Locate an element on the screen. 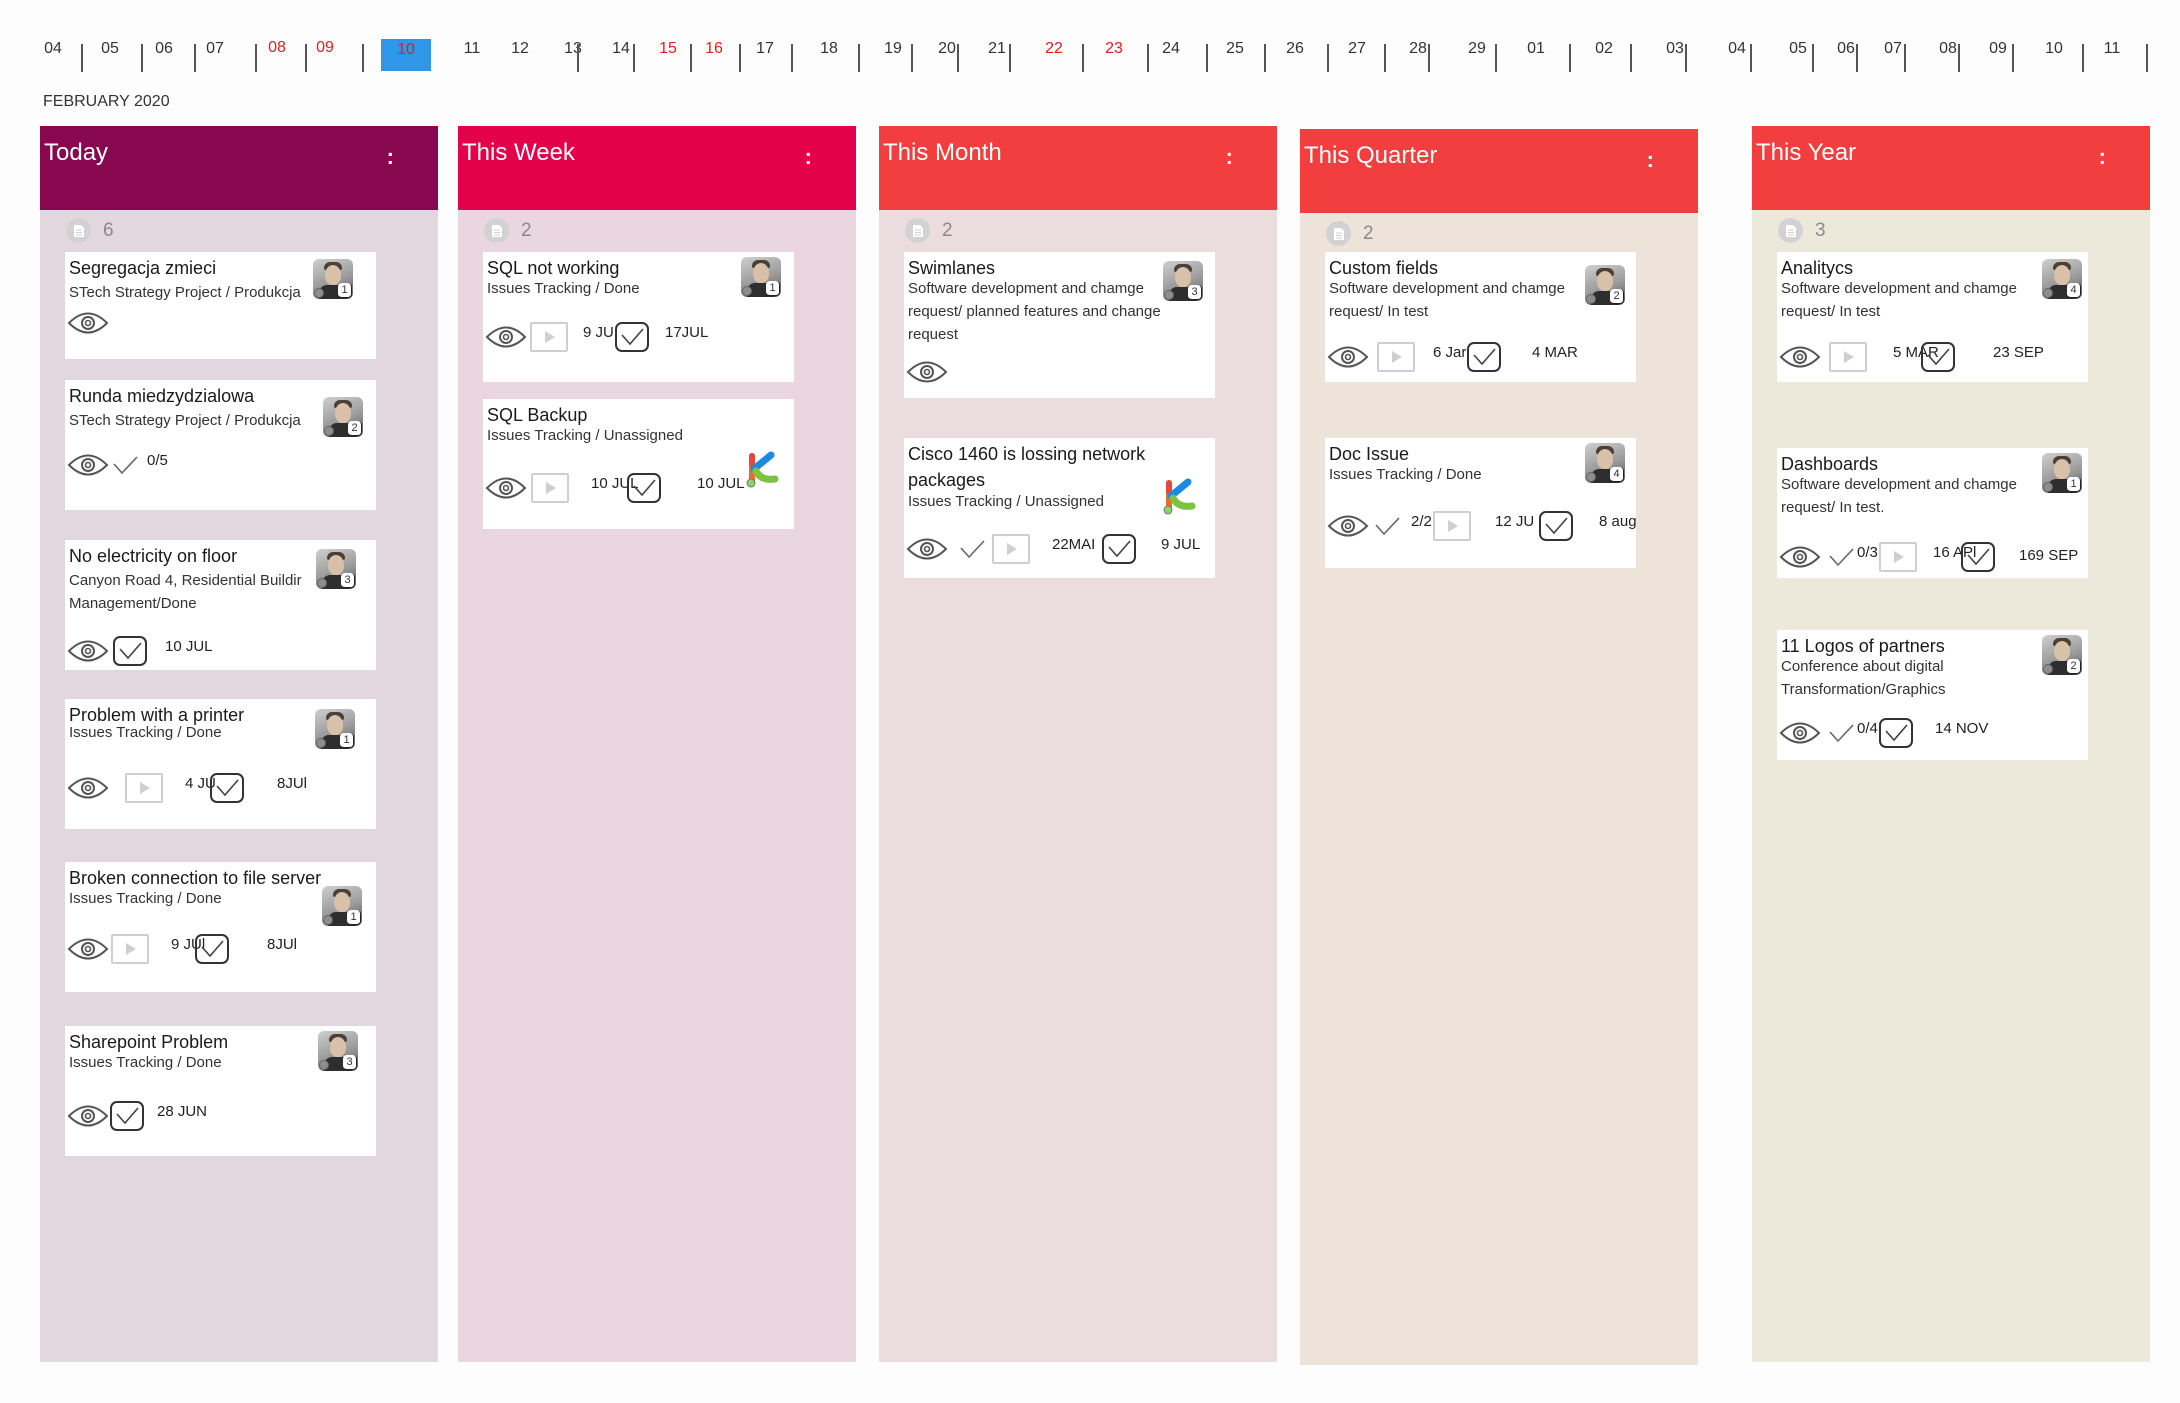 This screenshot has height=1403, width=2180. timeline-day: 29 is located at coordinates (1477, 49).